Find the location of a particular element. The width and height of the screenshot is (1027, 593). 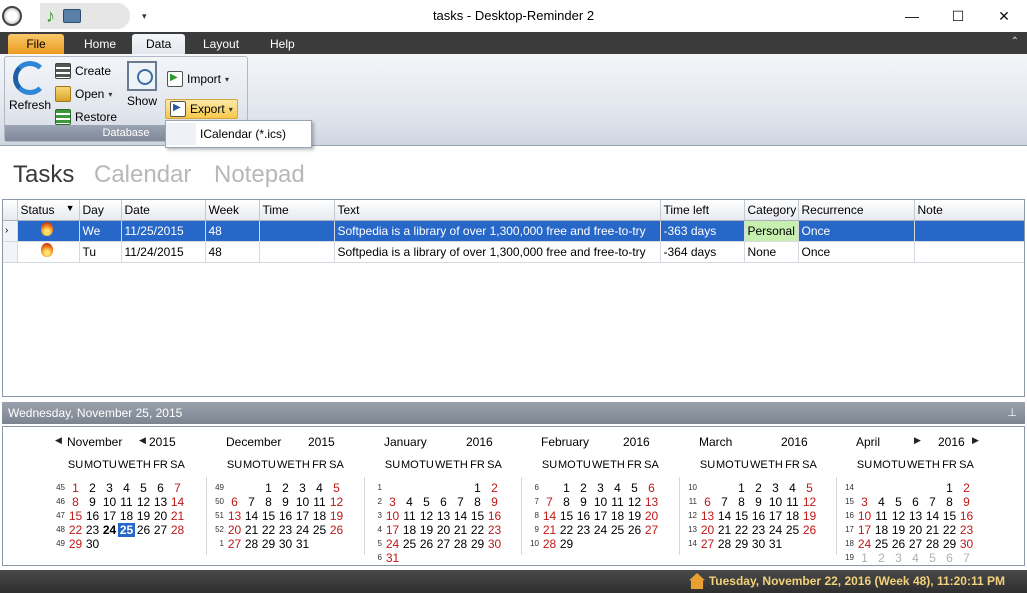

column-header-week: Week is located at coordinates (232, 210).